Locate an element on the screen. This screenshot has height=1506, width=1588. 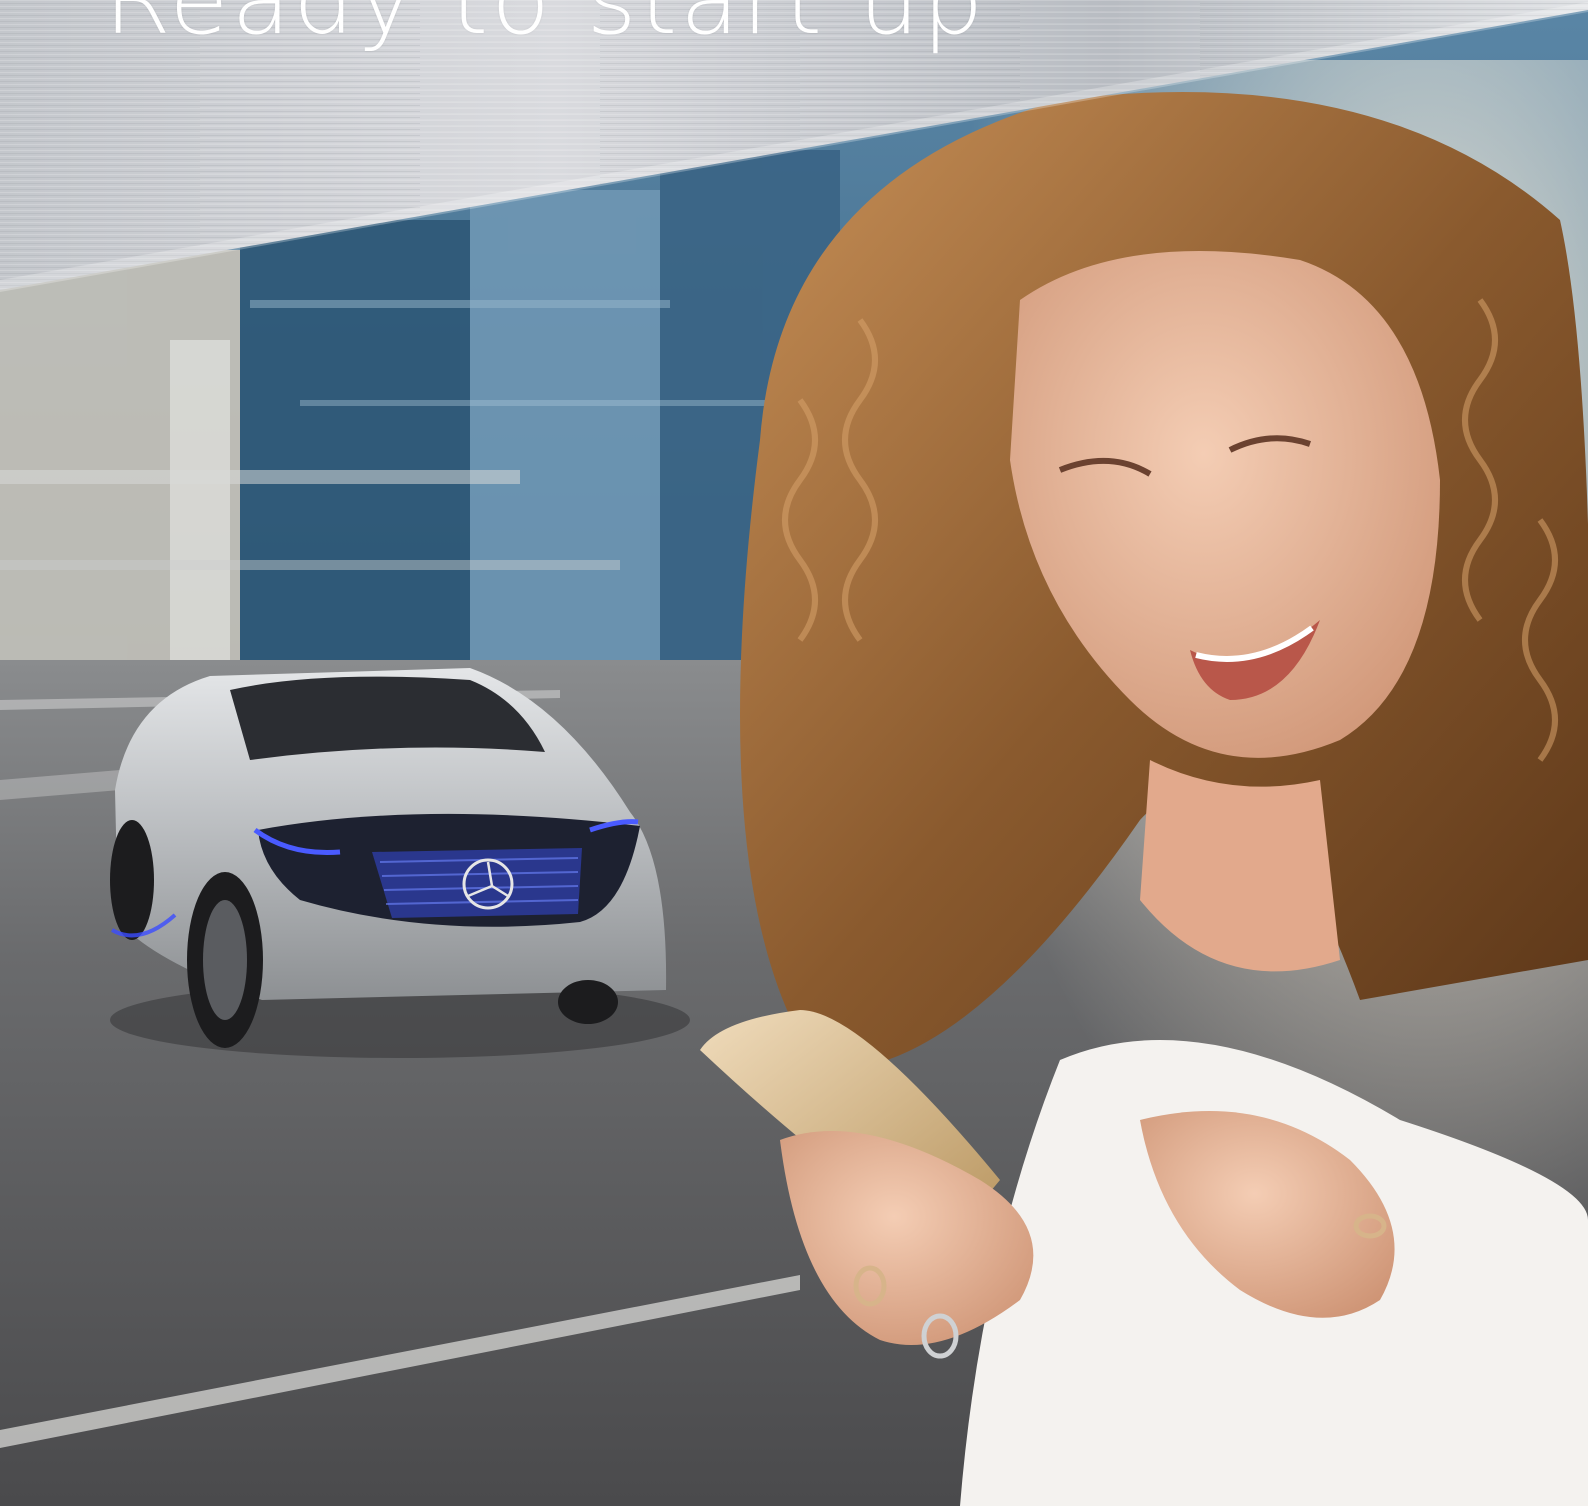
page-title: Ready to start up is located at coordinates (545, 28).